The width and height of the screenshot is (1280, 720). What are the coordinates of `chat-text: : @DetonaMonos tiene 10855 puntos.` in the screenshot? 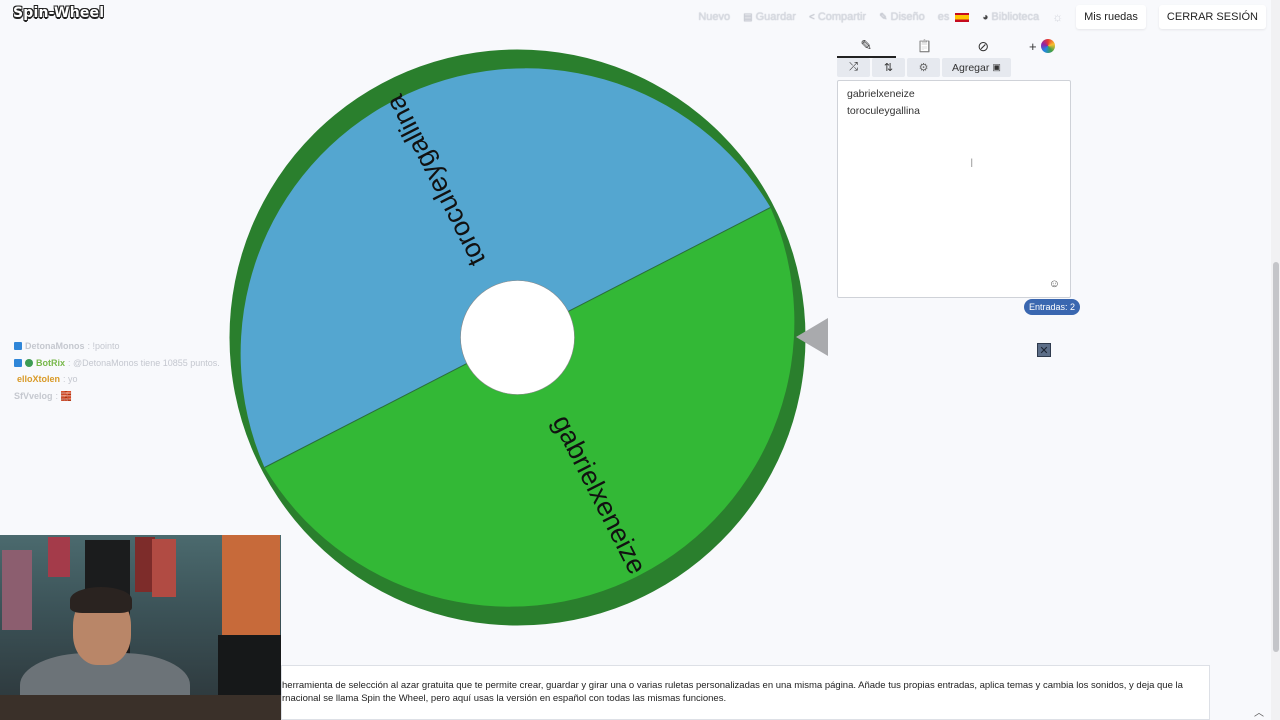 It's located at (144, 362).